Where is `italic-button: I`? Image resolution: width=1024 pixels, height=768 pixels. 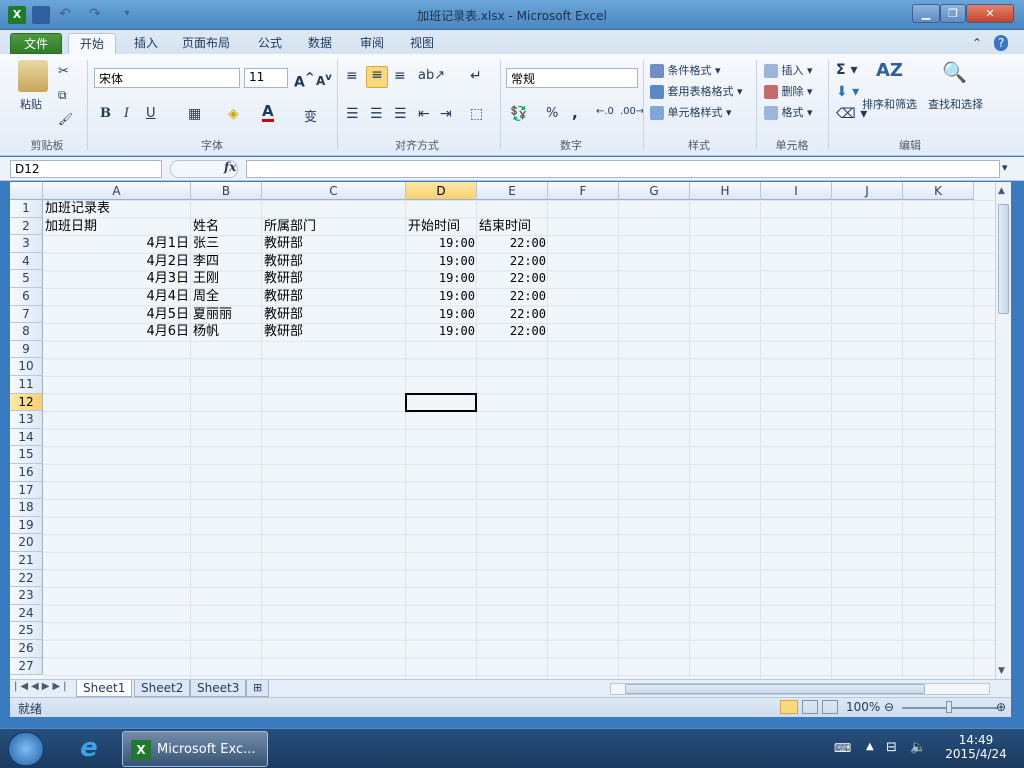
italic-button: I is located at coordinates (126, 113).